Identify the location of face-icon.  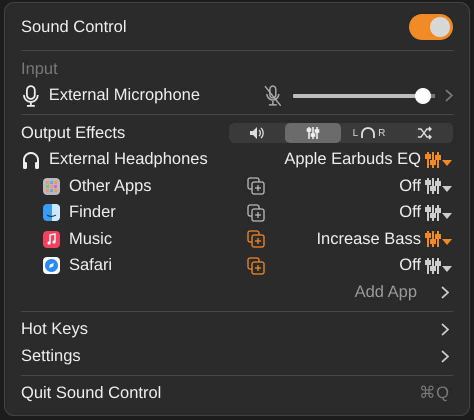
(51, 213).